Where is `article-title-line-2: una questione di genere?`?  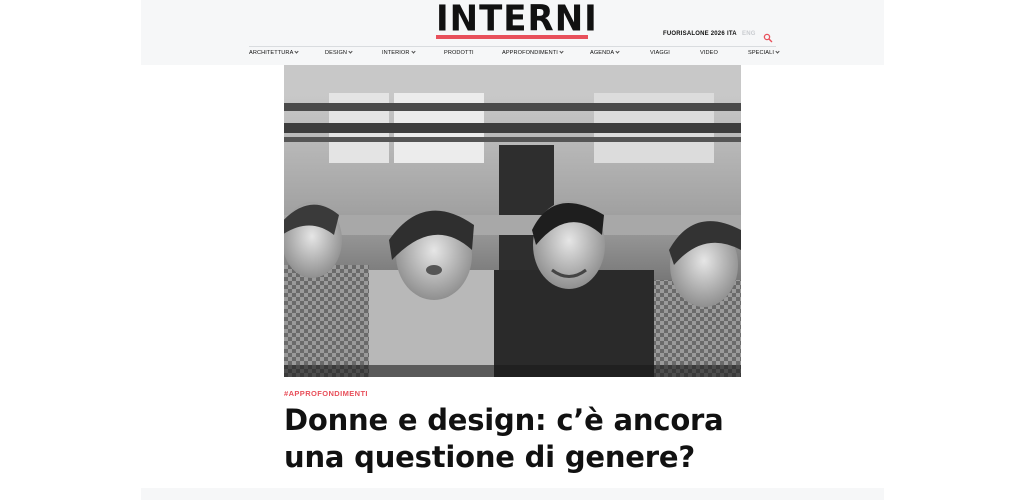 article-title-line-2: una questione di genere? is located at coordinates (489, 457).